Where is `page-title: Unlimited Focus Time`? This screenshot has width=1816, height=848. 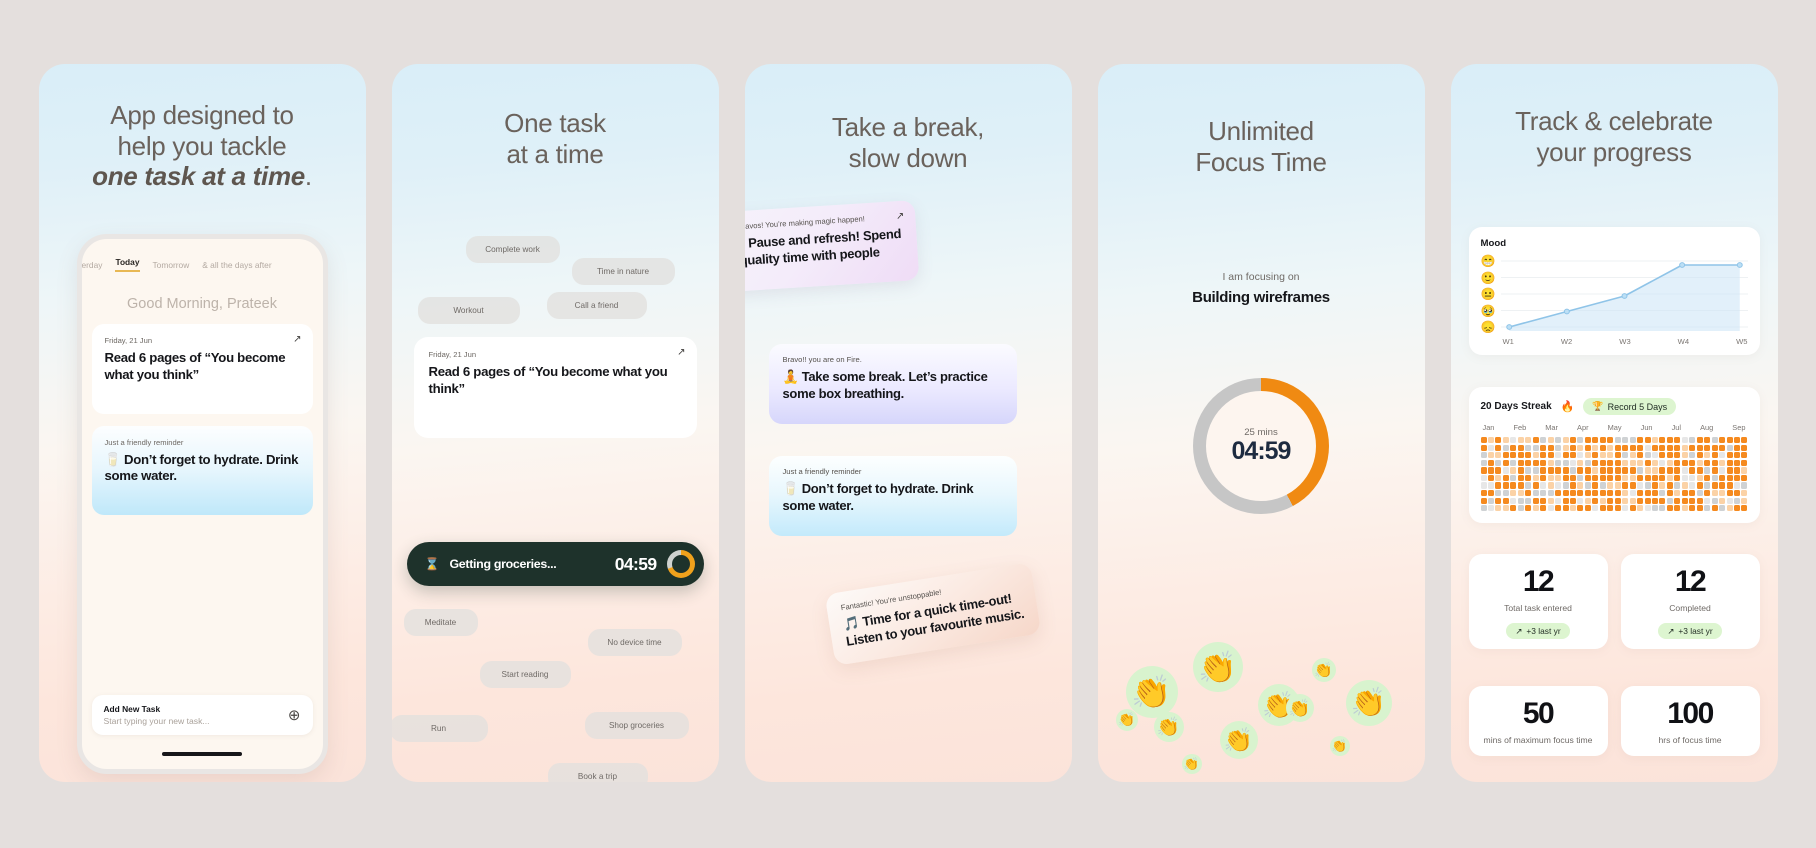 page-title: Unlimited Focus Time is located at coordinates (1261, 120).